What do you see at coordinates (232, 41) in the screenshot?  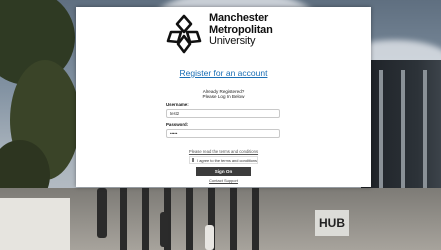 I see `logo-line3: University` at bounding box center [232, 41].